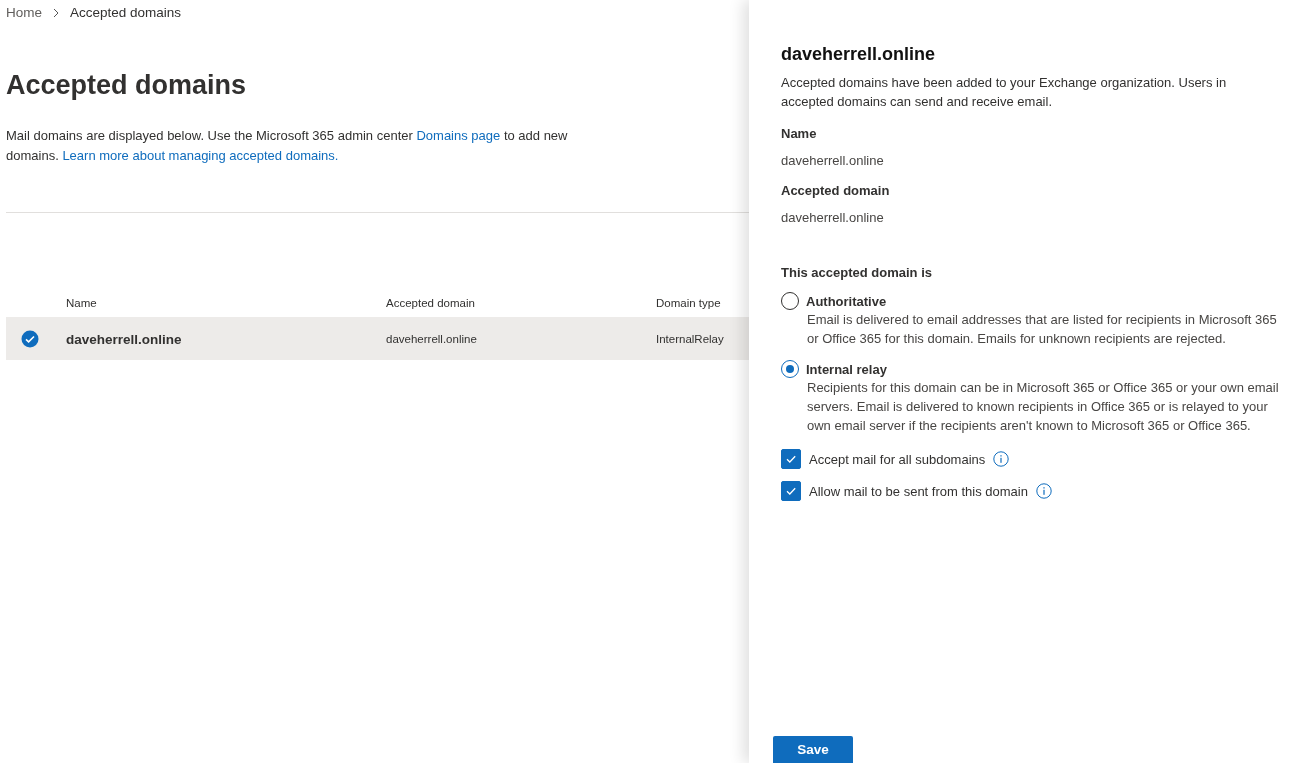 This screenshot has height=763, width=1311. What do you see at coordinates (702, 303) in the screenshot?
I see `column-header: Domain type` at bounding box center [702, 303].